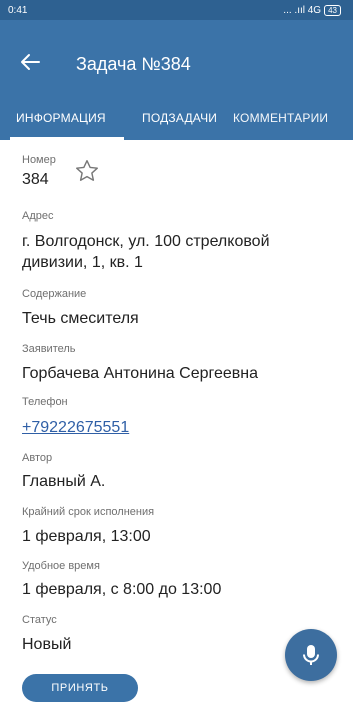 This screenshot has width=353, height=702. What do you see at coordinates (176, 10) in the screenshot?
I see `status-bar: 0:41 ... .ııl 4G 43` at bounding box center [176, 10].